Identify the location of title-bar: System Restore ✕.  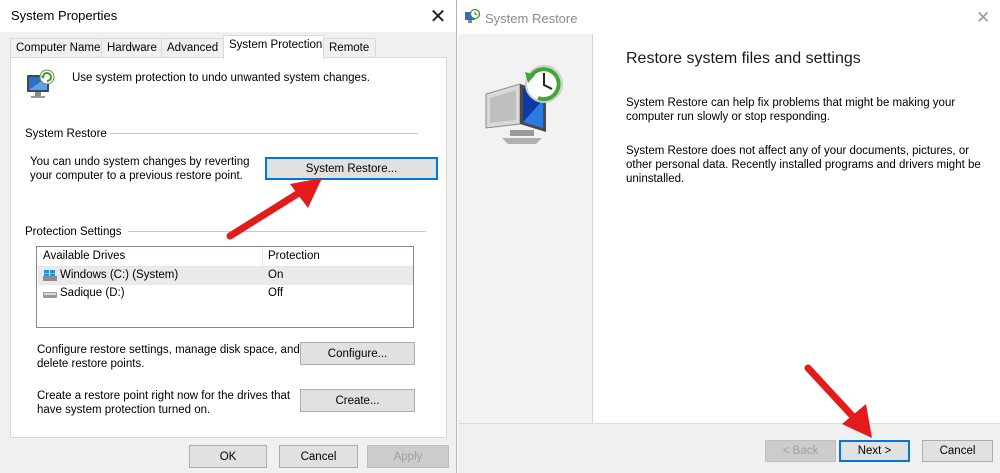
(729, 17).